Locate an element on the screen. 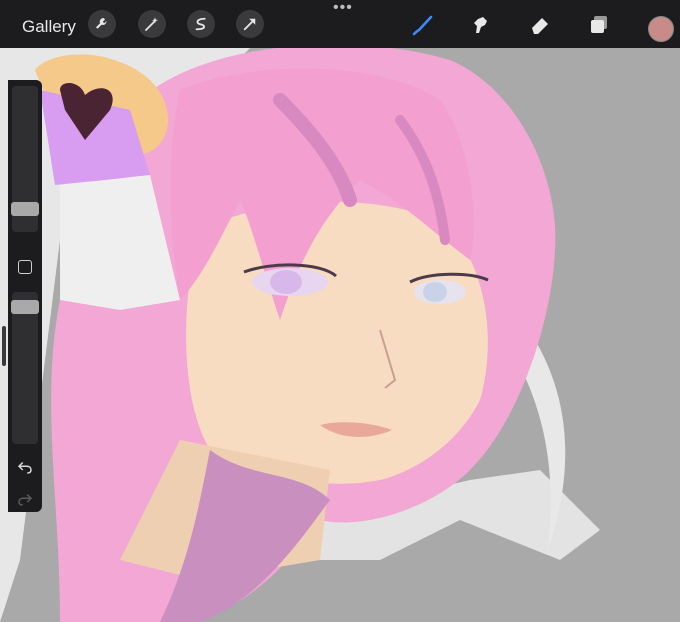 The width and height of the screenshot is (680, 622). more-options-handle: ••• is located at coordinates (343, 8).